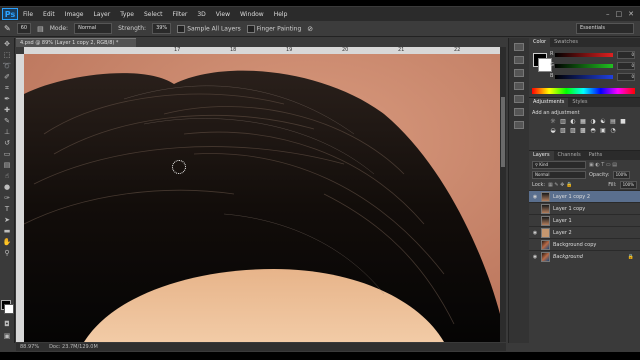  Describe the element at coordinates (162, 28) in the screenshot. I see `strength-input: 39%` at that location.